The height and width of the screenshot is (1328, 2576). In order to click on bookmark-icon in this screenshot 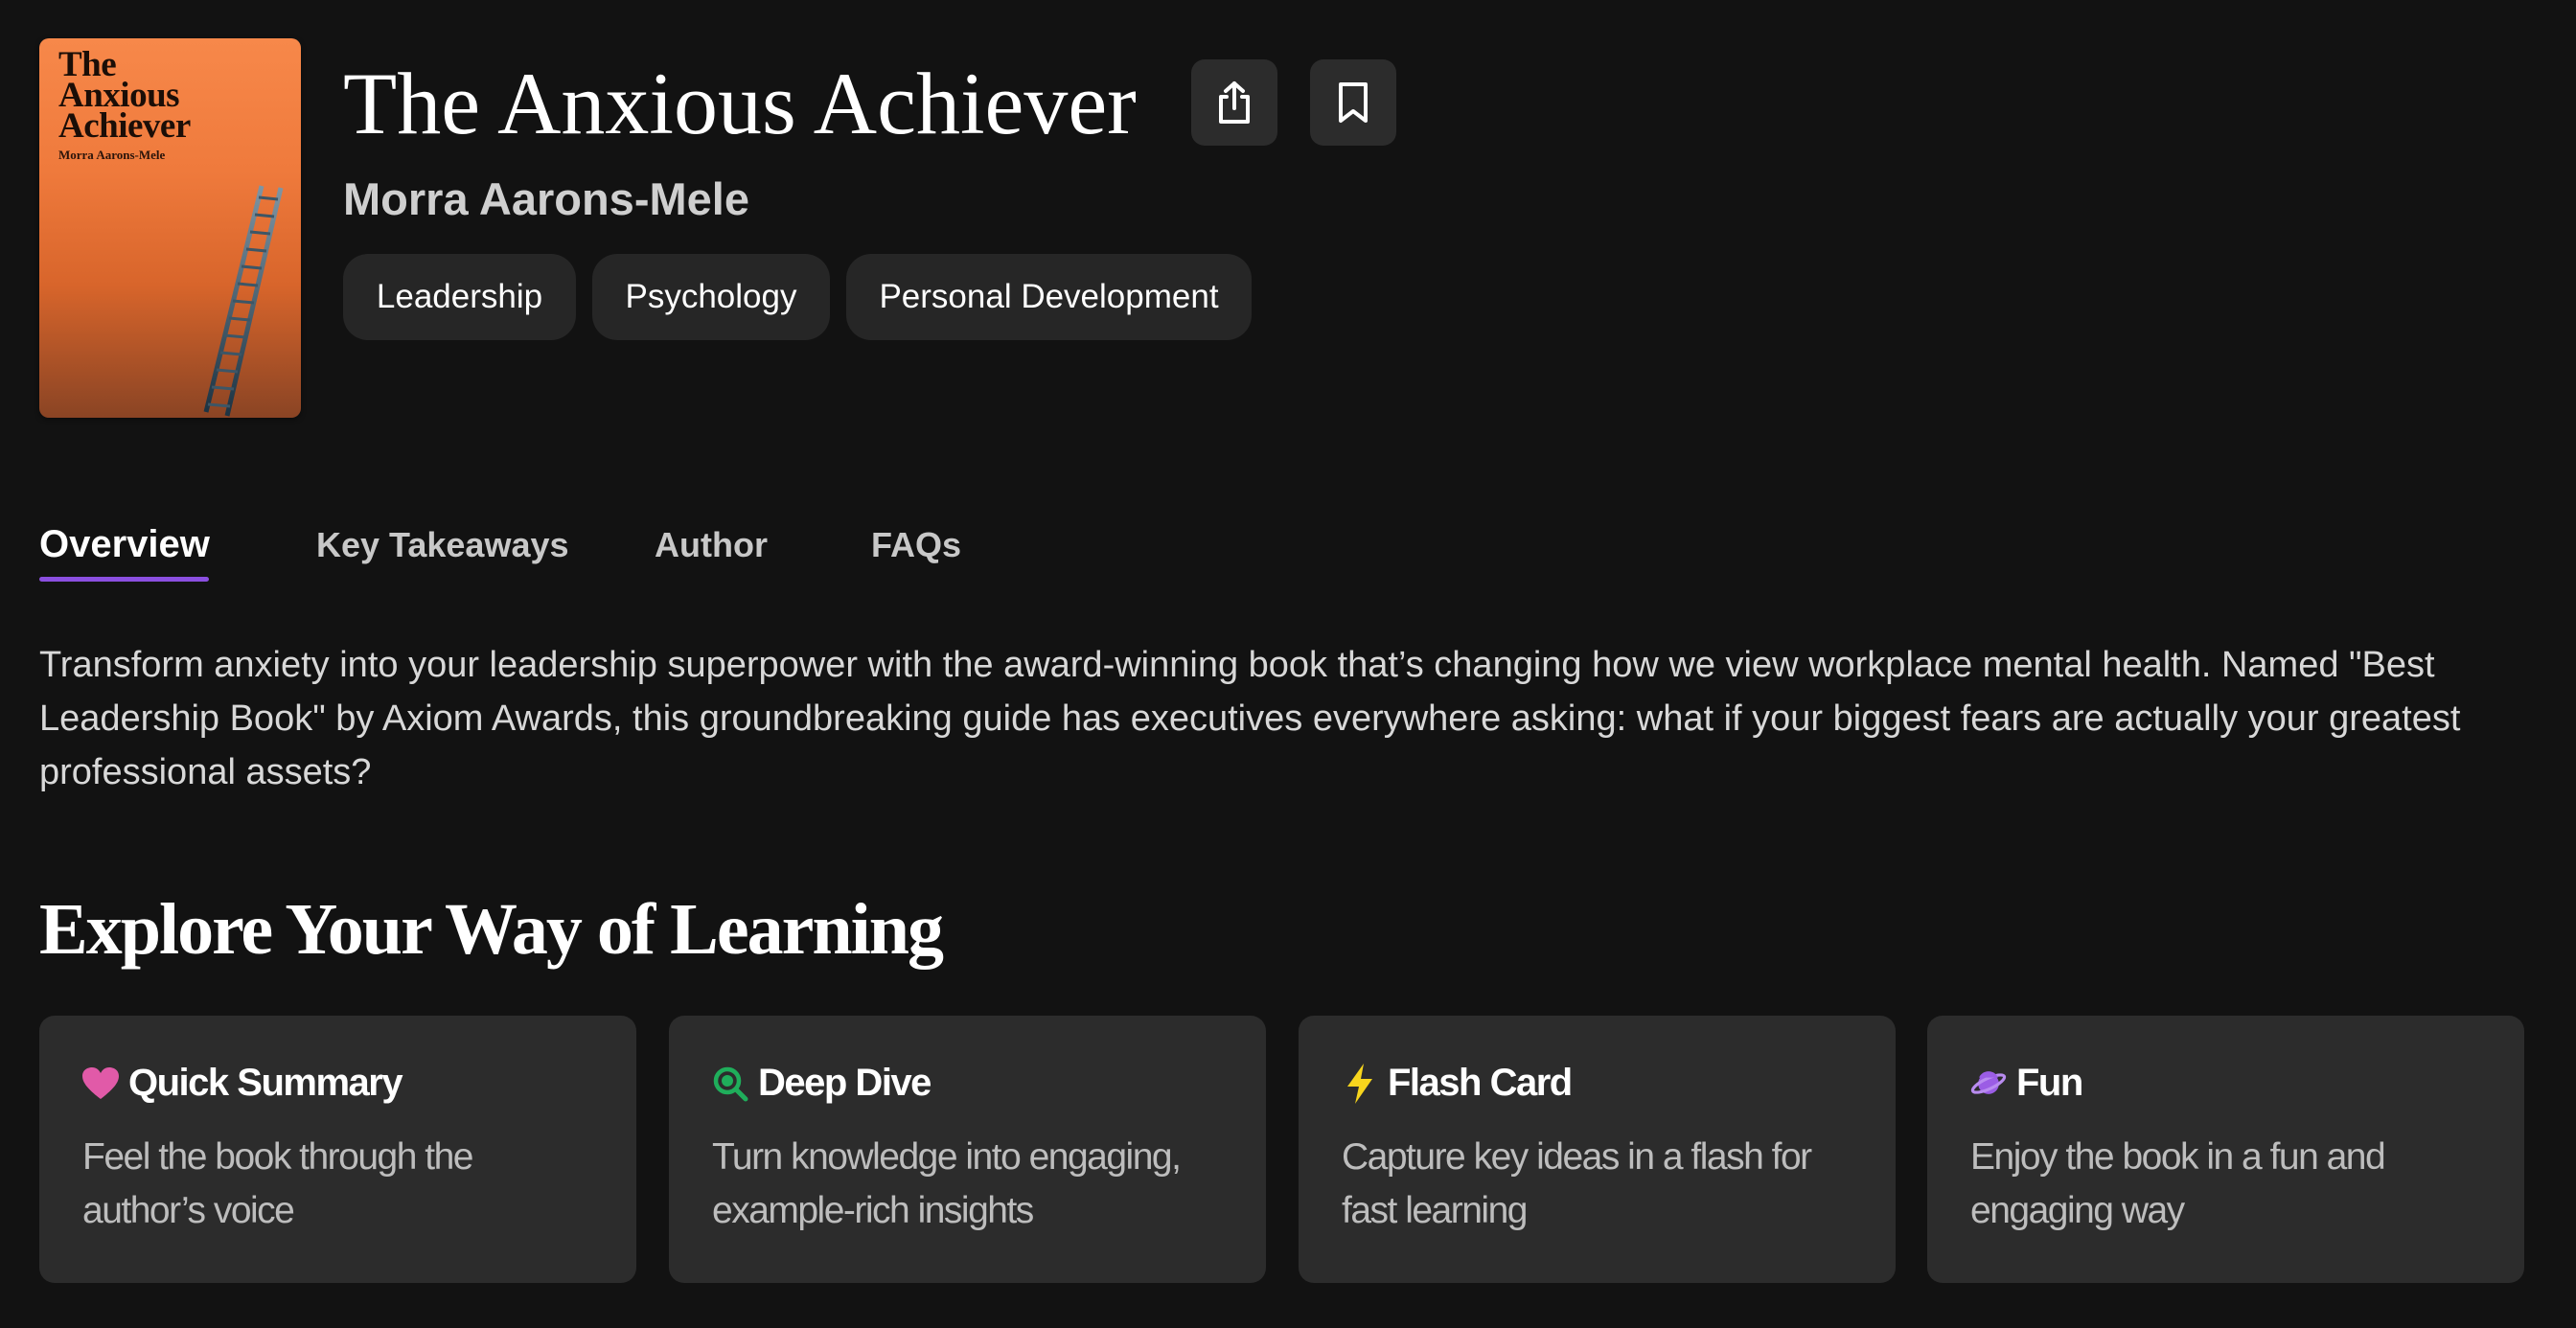, I will do `click(1353, 103)`.